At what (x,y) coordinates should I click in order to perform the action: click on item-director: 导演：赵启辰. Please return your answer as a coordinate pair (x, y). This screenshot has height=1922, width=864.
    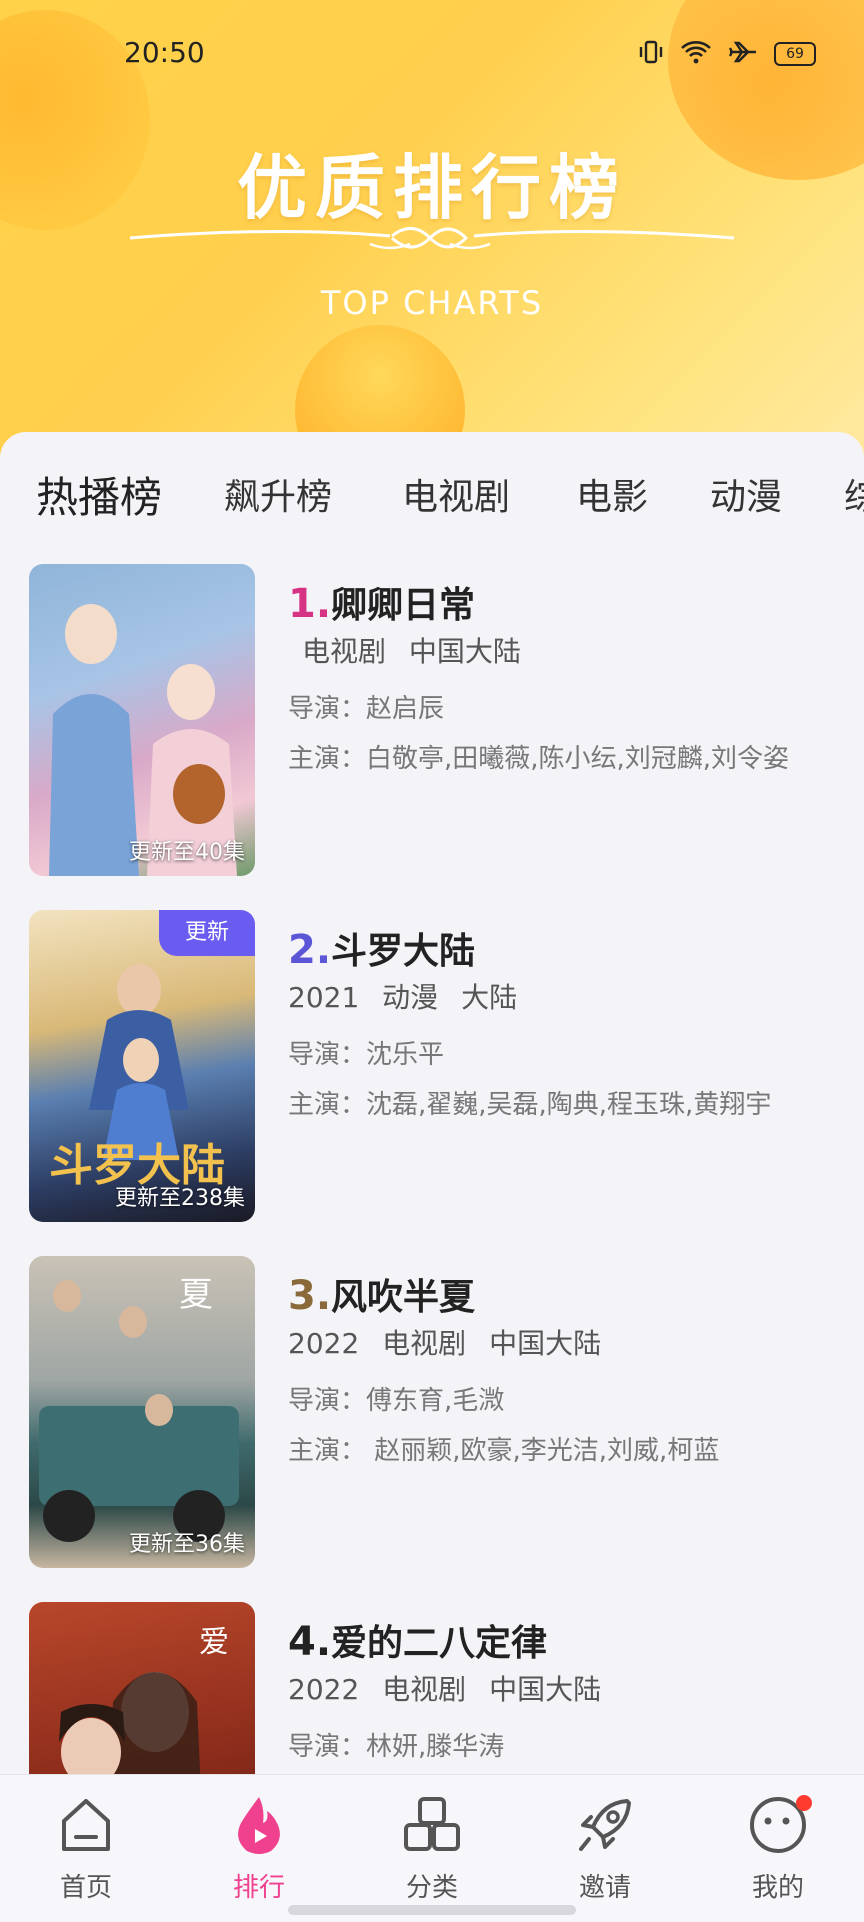
    Looking at the image, I should click on (366, 709).